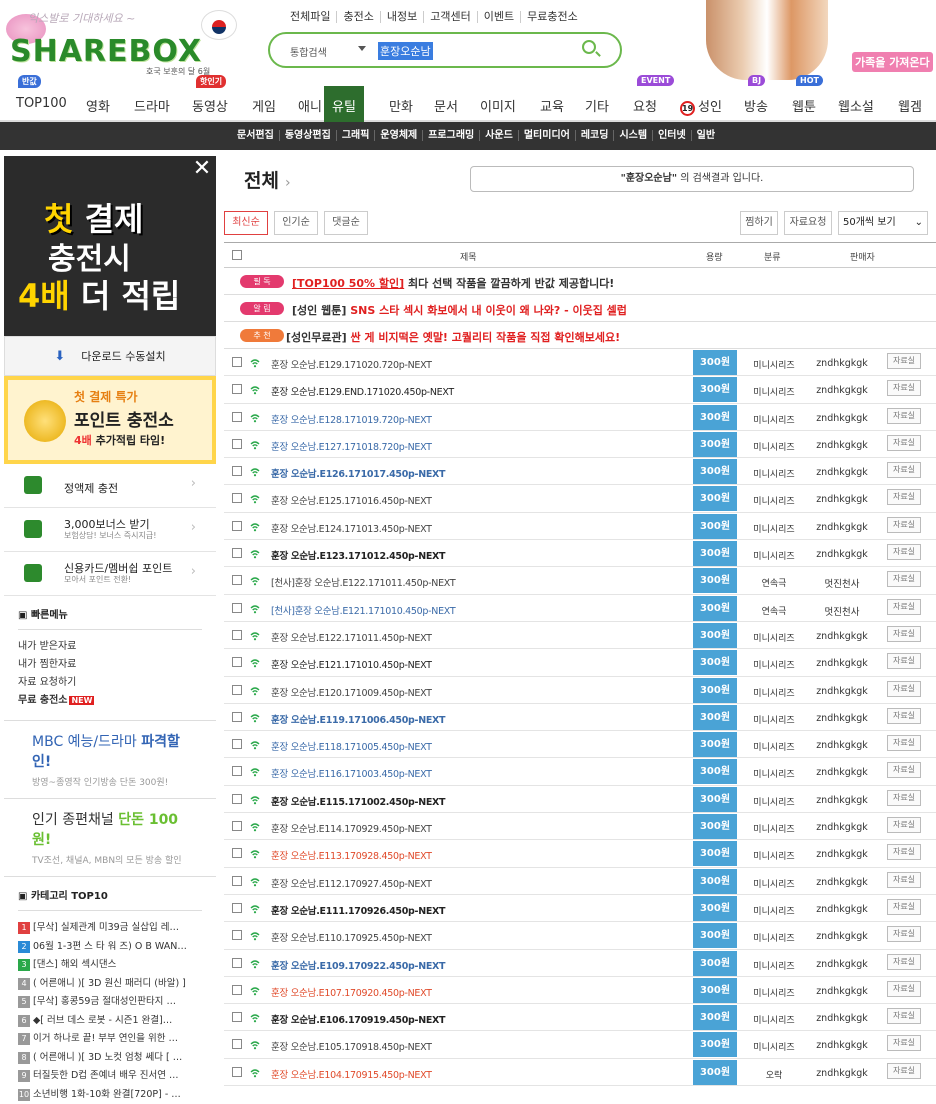 The width and height of the screenshot is (936, 1104). What do you see at coordinates (351, 528) in the screenshot?
I see `row-title: 훈장 오순남.E124.171013.450p-NEXT` at bounding box center [351, 528].